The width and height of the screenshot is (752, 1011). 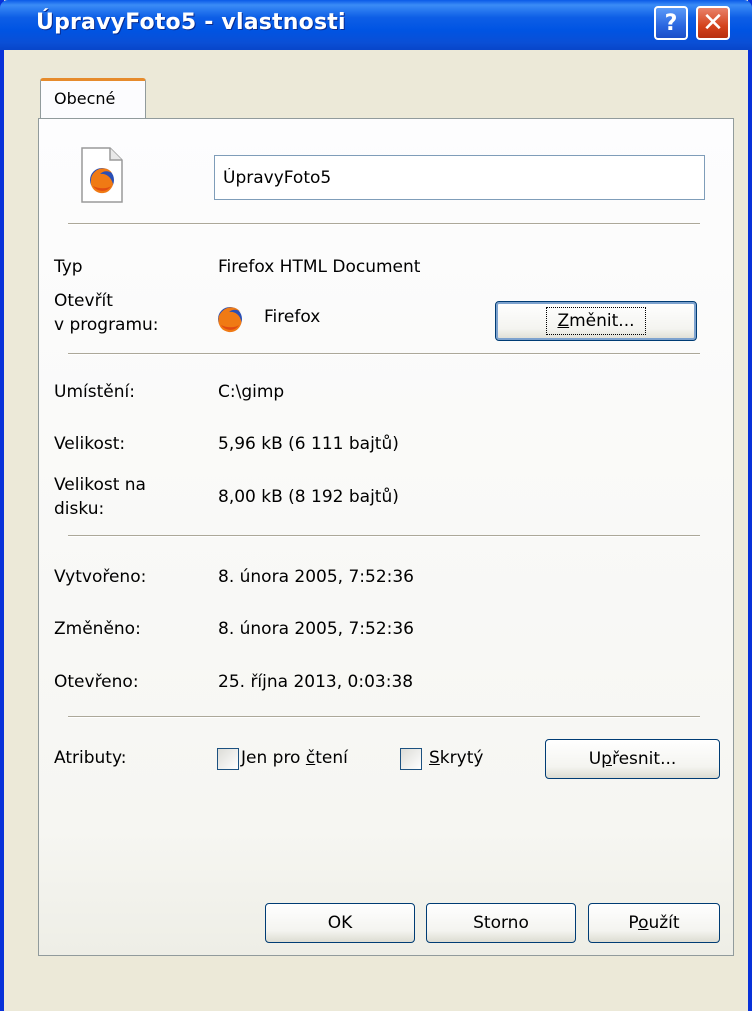 I want to click on title-bar: ÚpravyFoto5 - vlastnosti ? ✕, so click(x=376, y=25).